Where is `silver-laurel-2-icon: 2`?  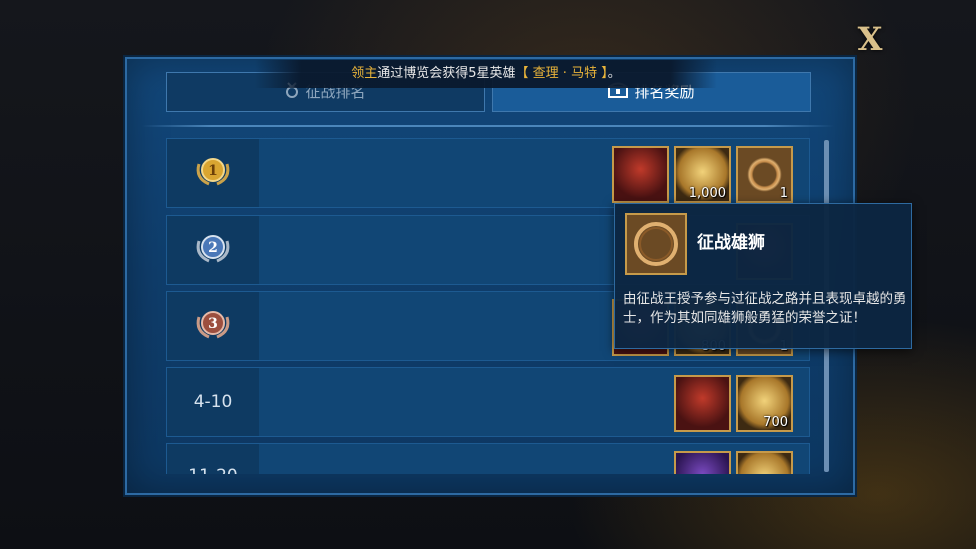 silver-laurel-2-icon: 2 is located at coordinates (213, 250).